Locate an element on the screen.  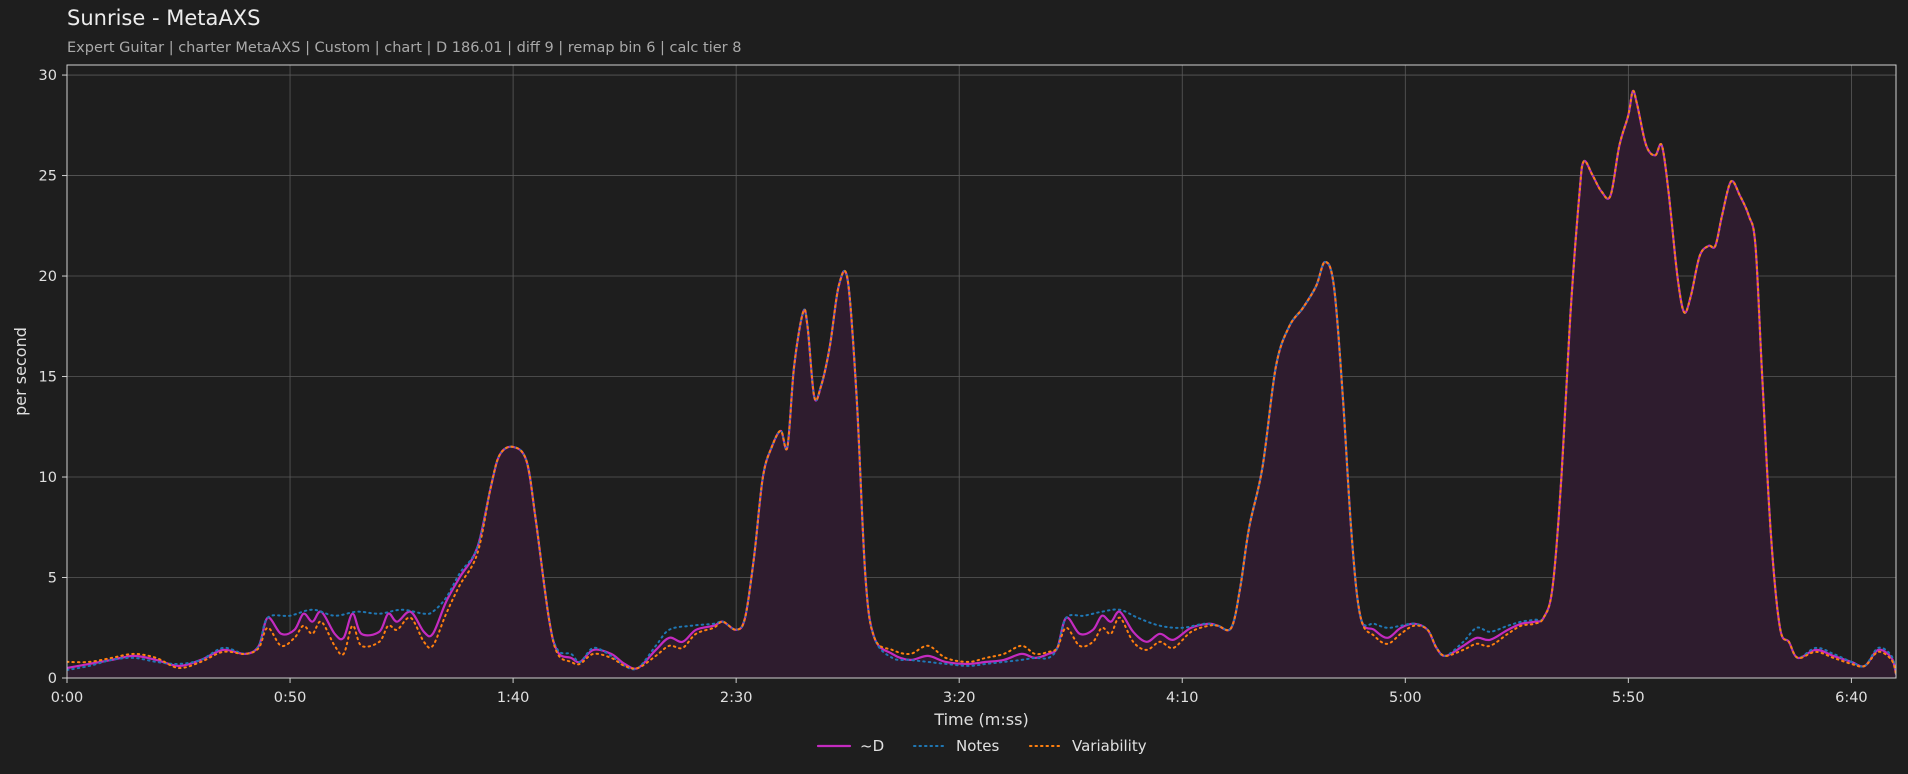
x-axis-label: Time (m:ss) is located at coordinates (980, 719).